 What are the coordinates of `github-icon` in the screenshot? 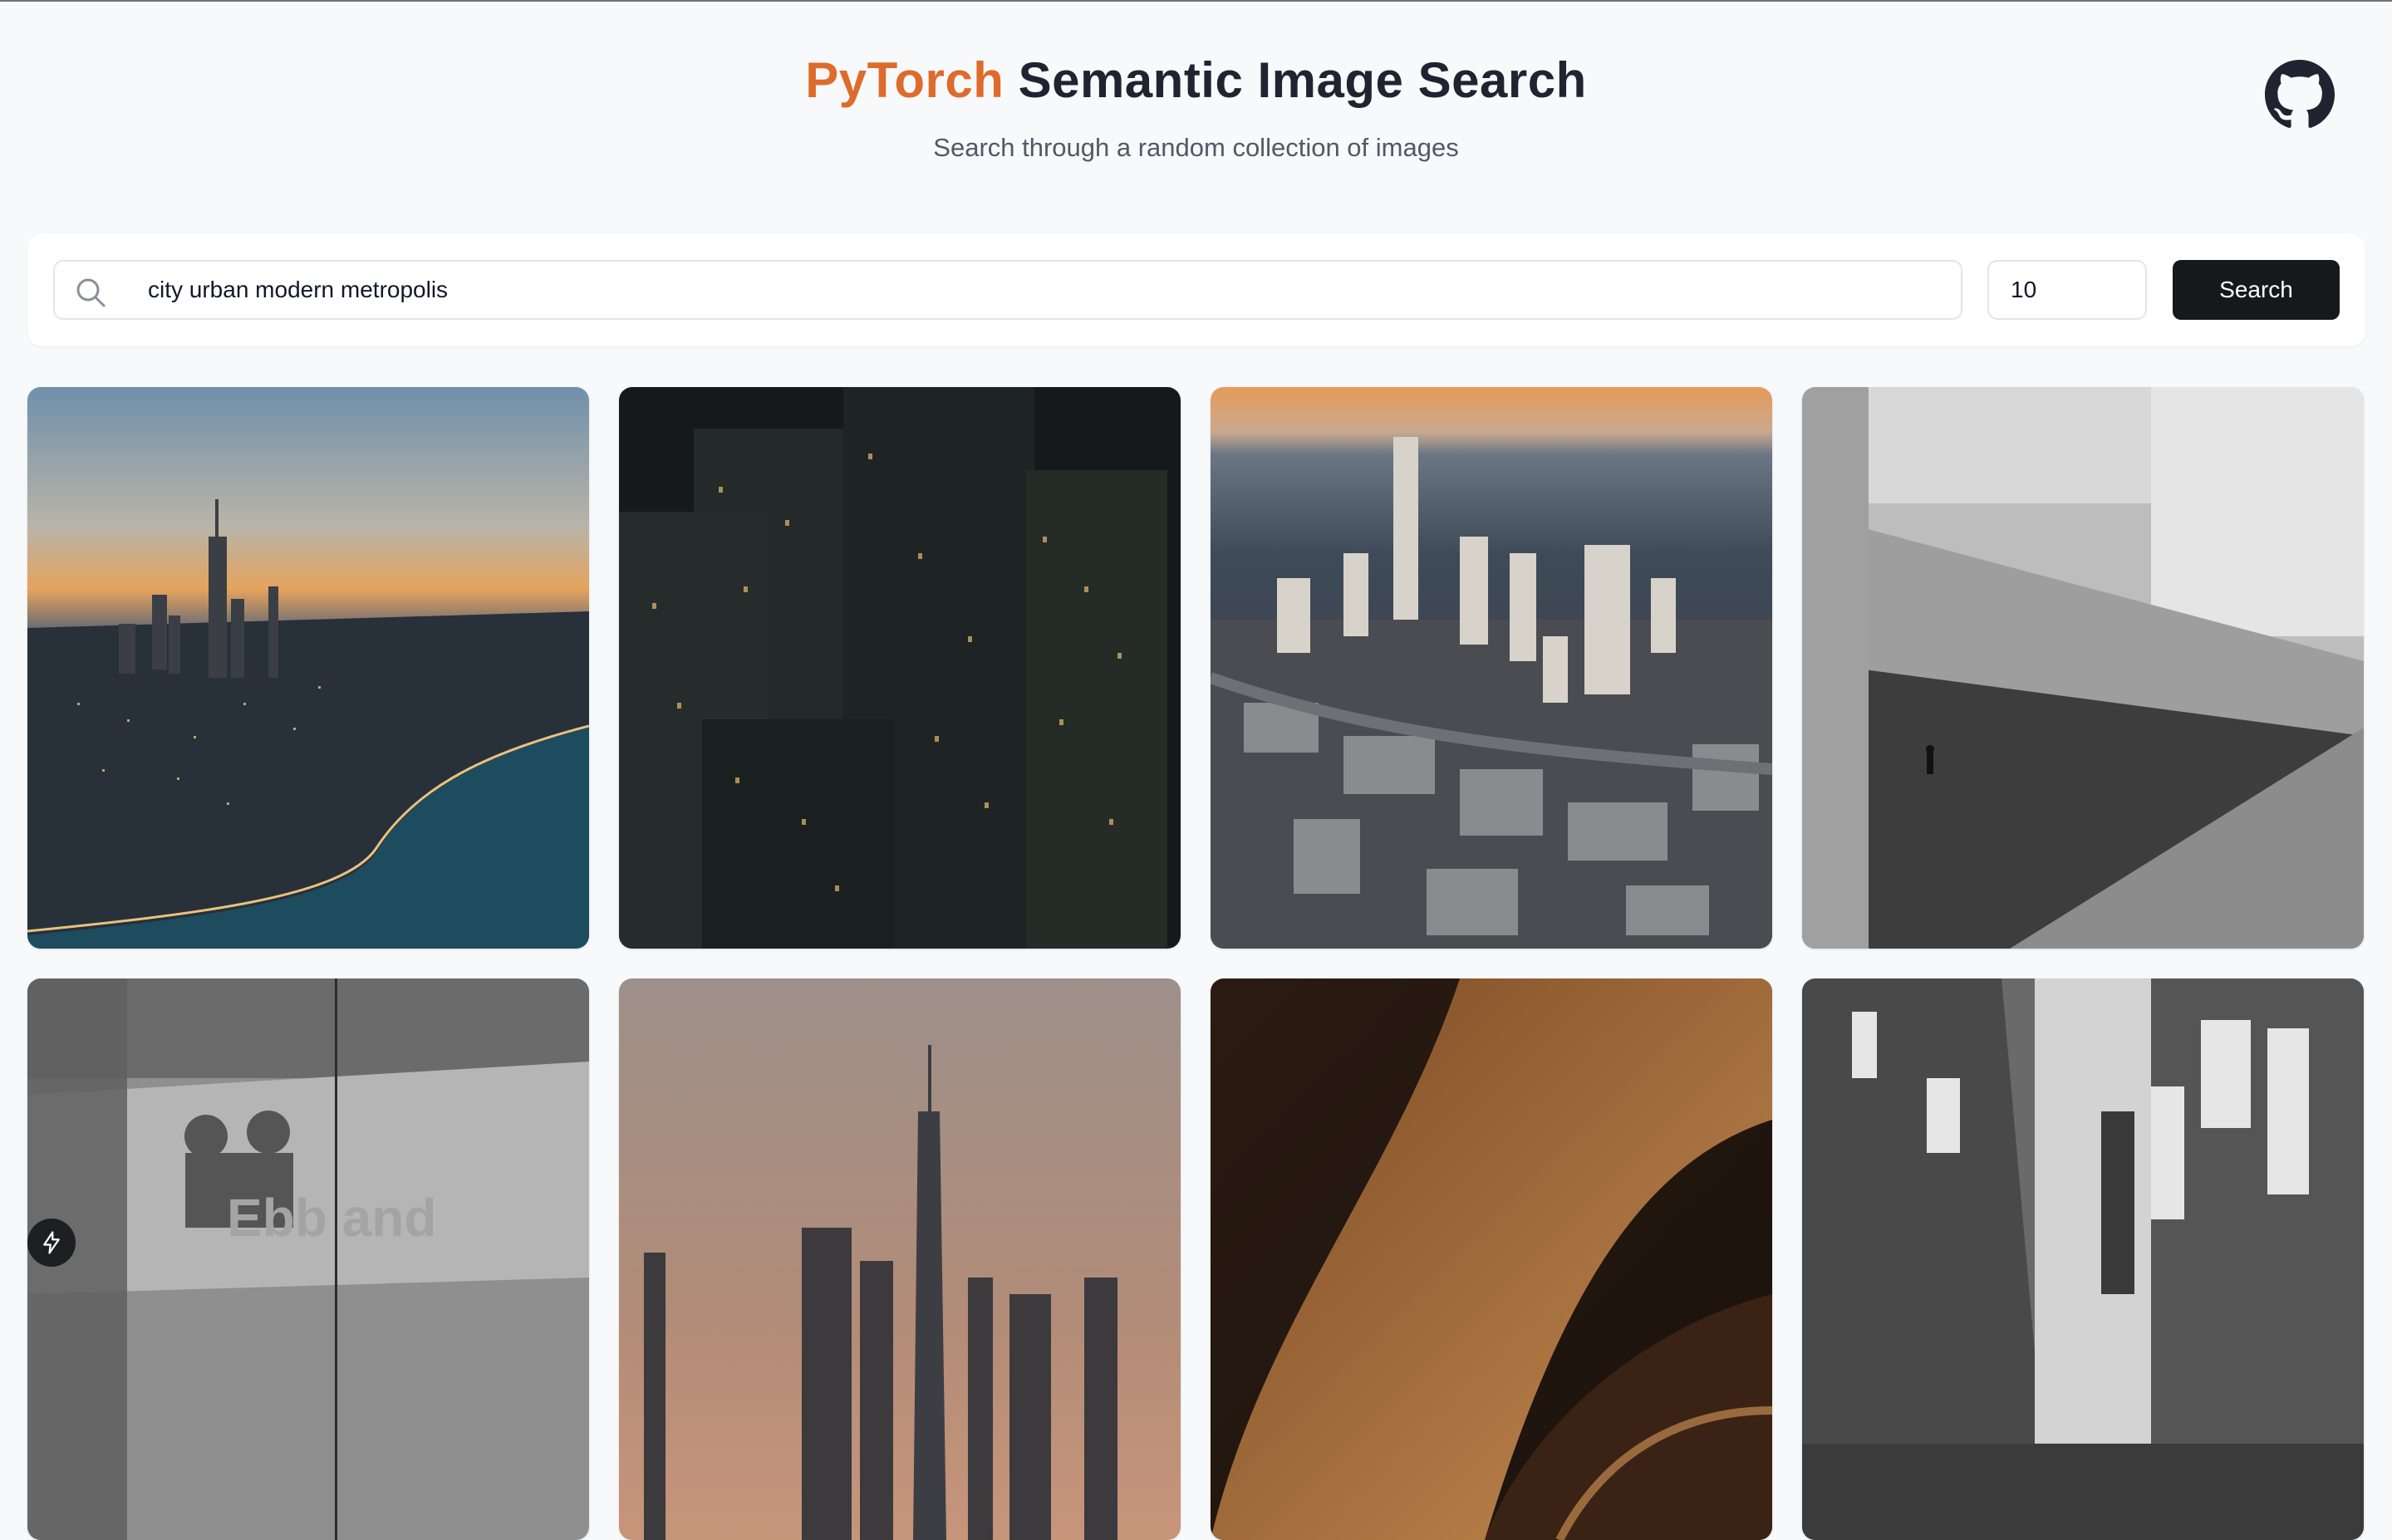 It's located at (2300, 95).